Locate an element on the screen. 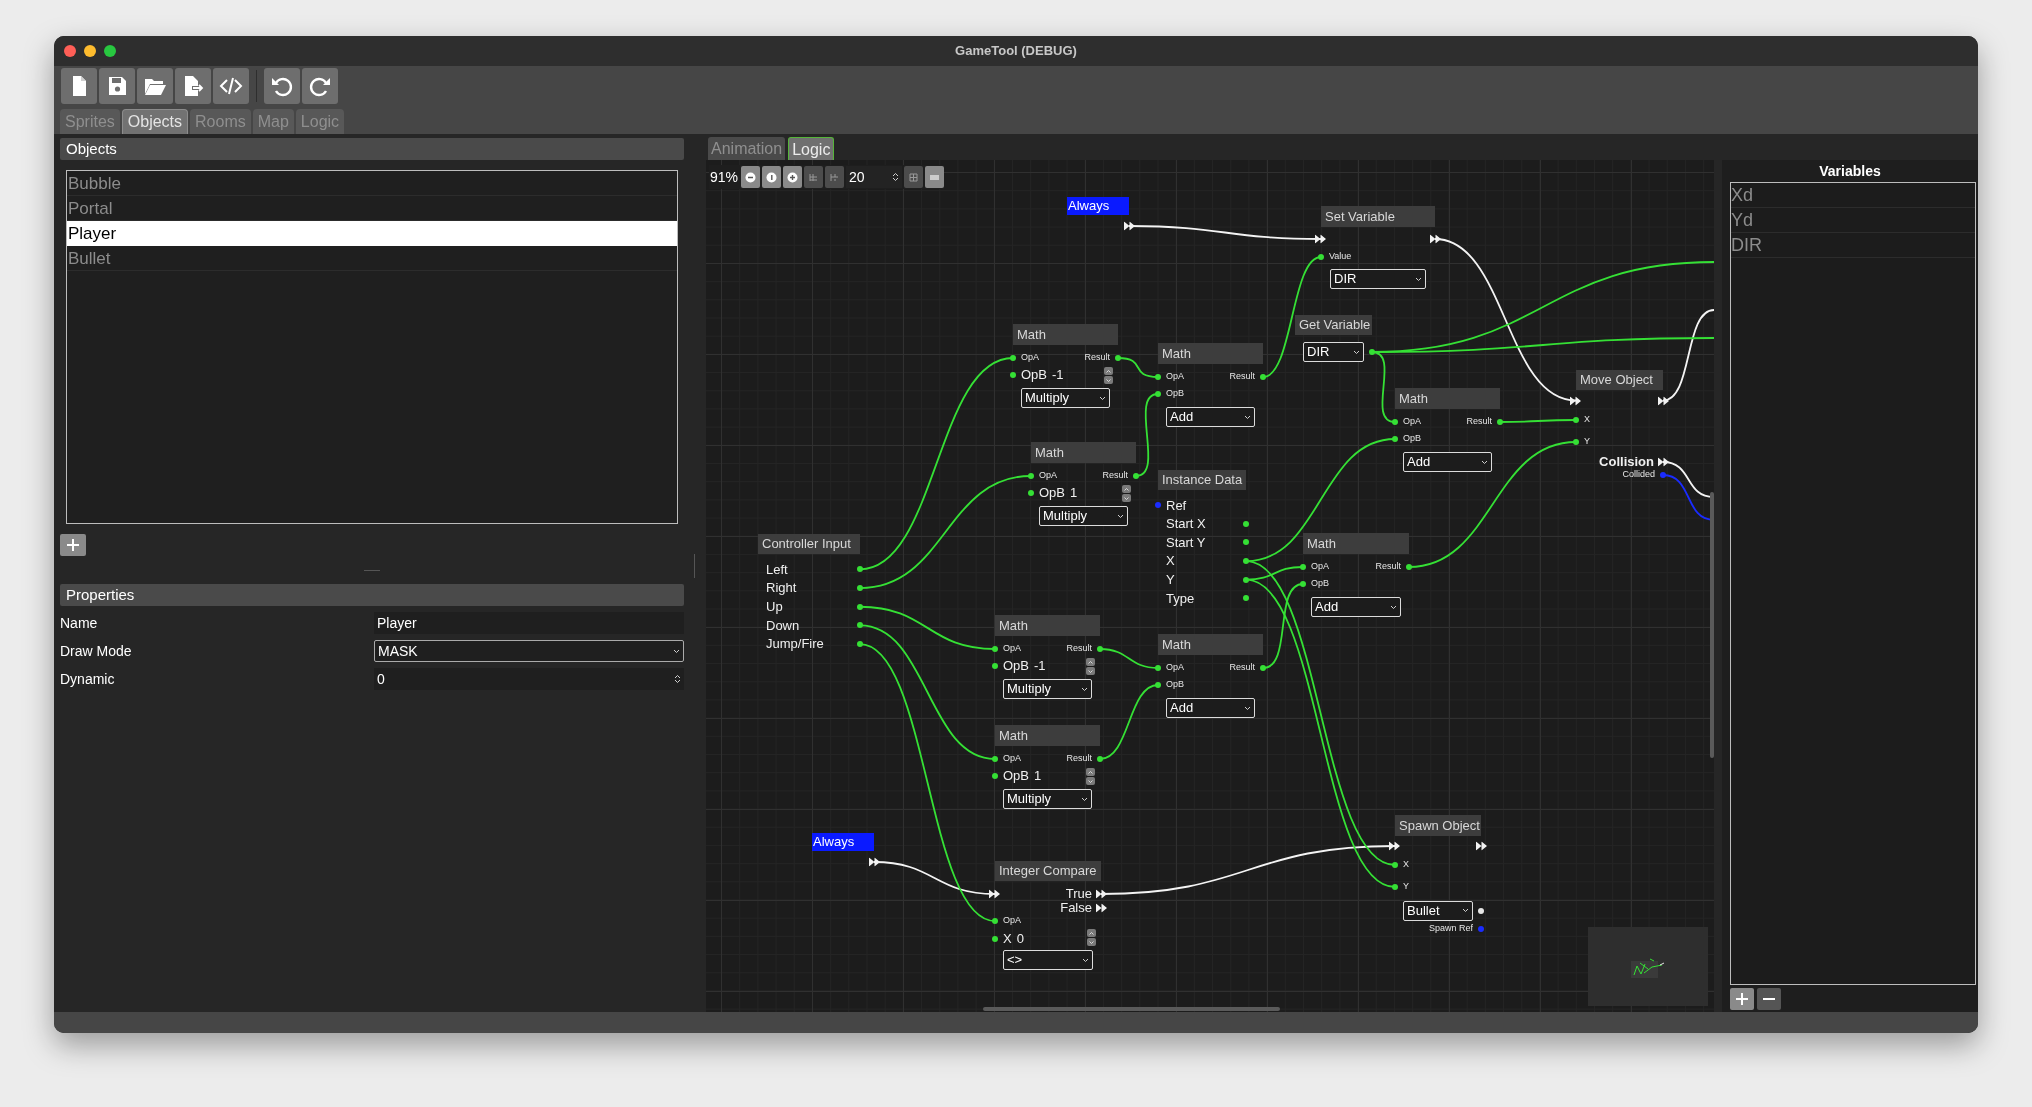  property-label: Name is located at coordinates (79, 623).